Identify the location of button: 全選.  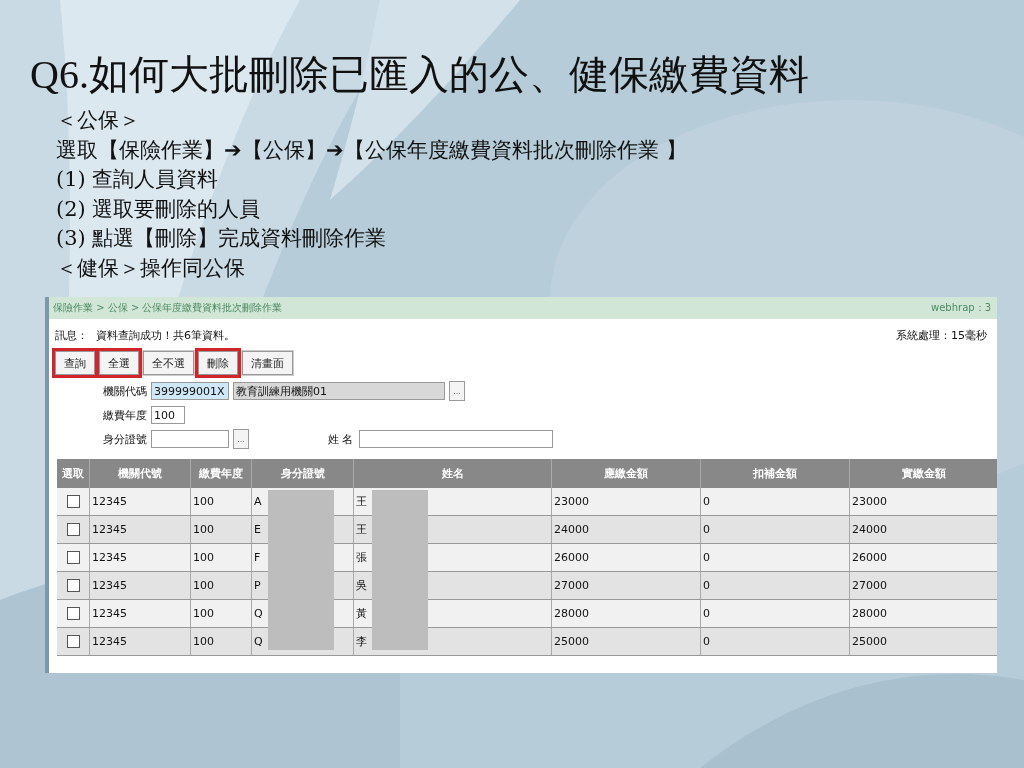
(119, 363).